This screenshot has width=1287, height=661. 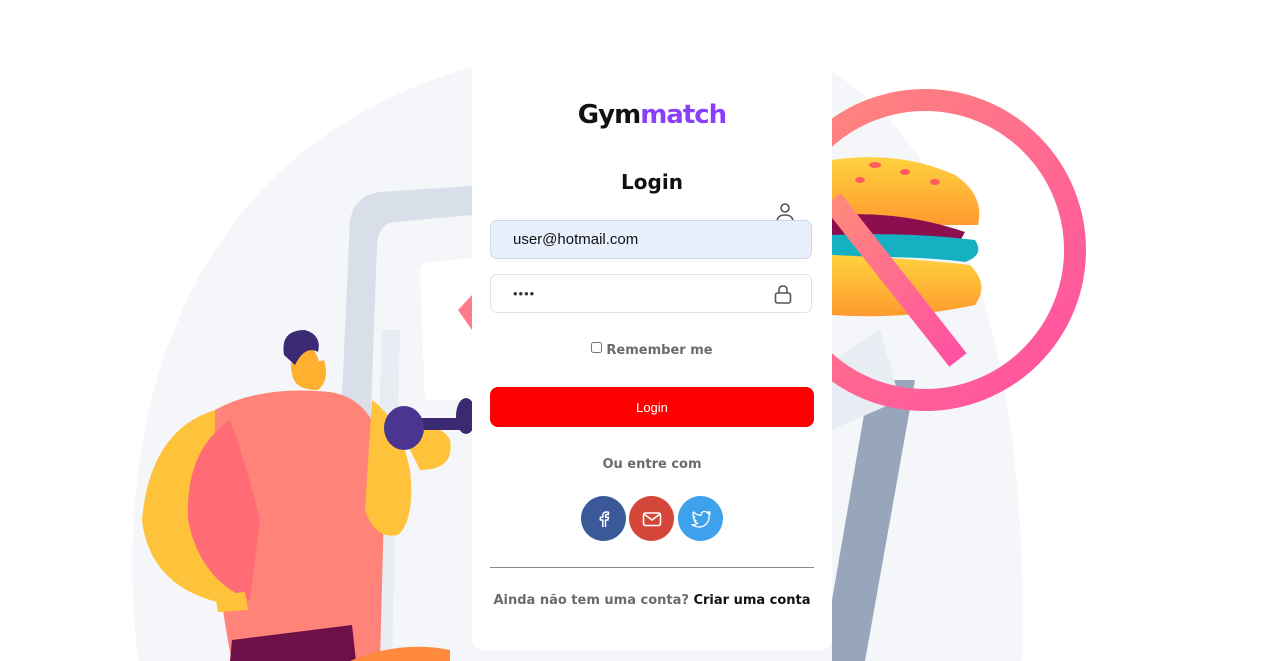 I want to click on gmail-login-button, so click(x=651, y=518).